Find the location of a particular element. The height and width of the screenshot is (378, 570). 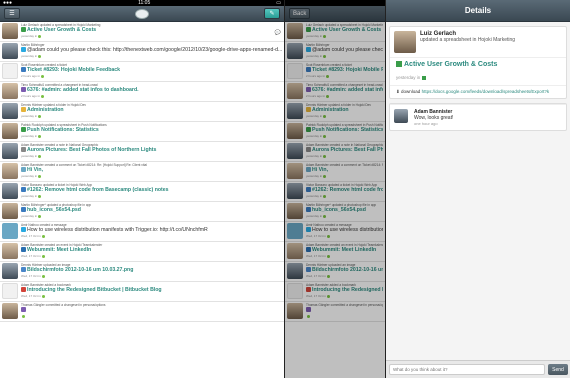

feed-title: Hi Vin, is located at coordinates (151, 170).